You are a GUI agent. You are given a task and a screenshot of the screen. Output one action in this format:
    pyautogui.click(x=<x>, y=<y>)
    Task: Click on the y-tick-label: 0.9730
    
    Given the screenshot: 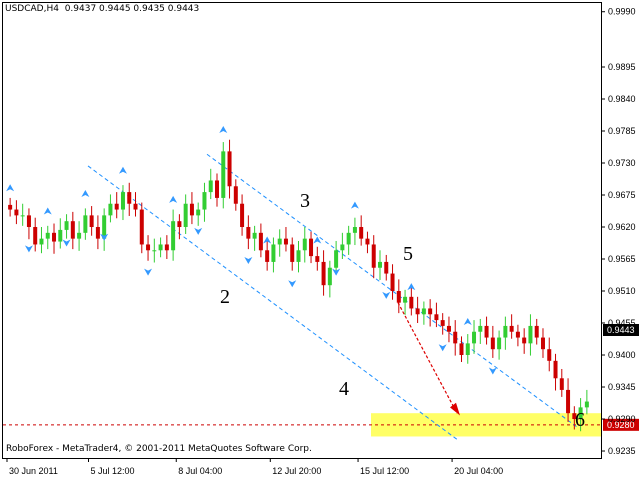 What is the action you would take?
    pyautogui.click(x=622, y=163)
    